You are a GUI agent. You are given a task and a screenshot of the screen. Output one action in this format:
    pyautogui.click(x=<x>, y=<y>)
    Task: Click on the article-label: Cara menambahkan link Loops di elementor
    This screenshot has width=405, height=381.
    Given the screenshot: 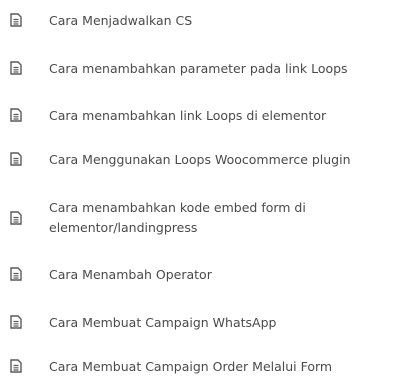 What is the action you would take?
    pyautogui.click(x=188, y=115)
    